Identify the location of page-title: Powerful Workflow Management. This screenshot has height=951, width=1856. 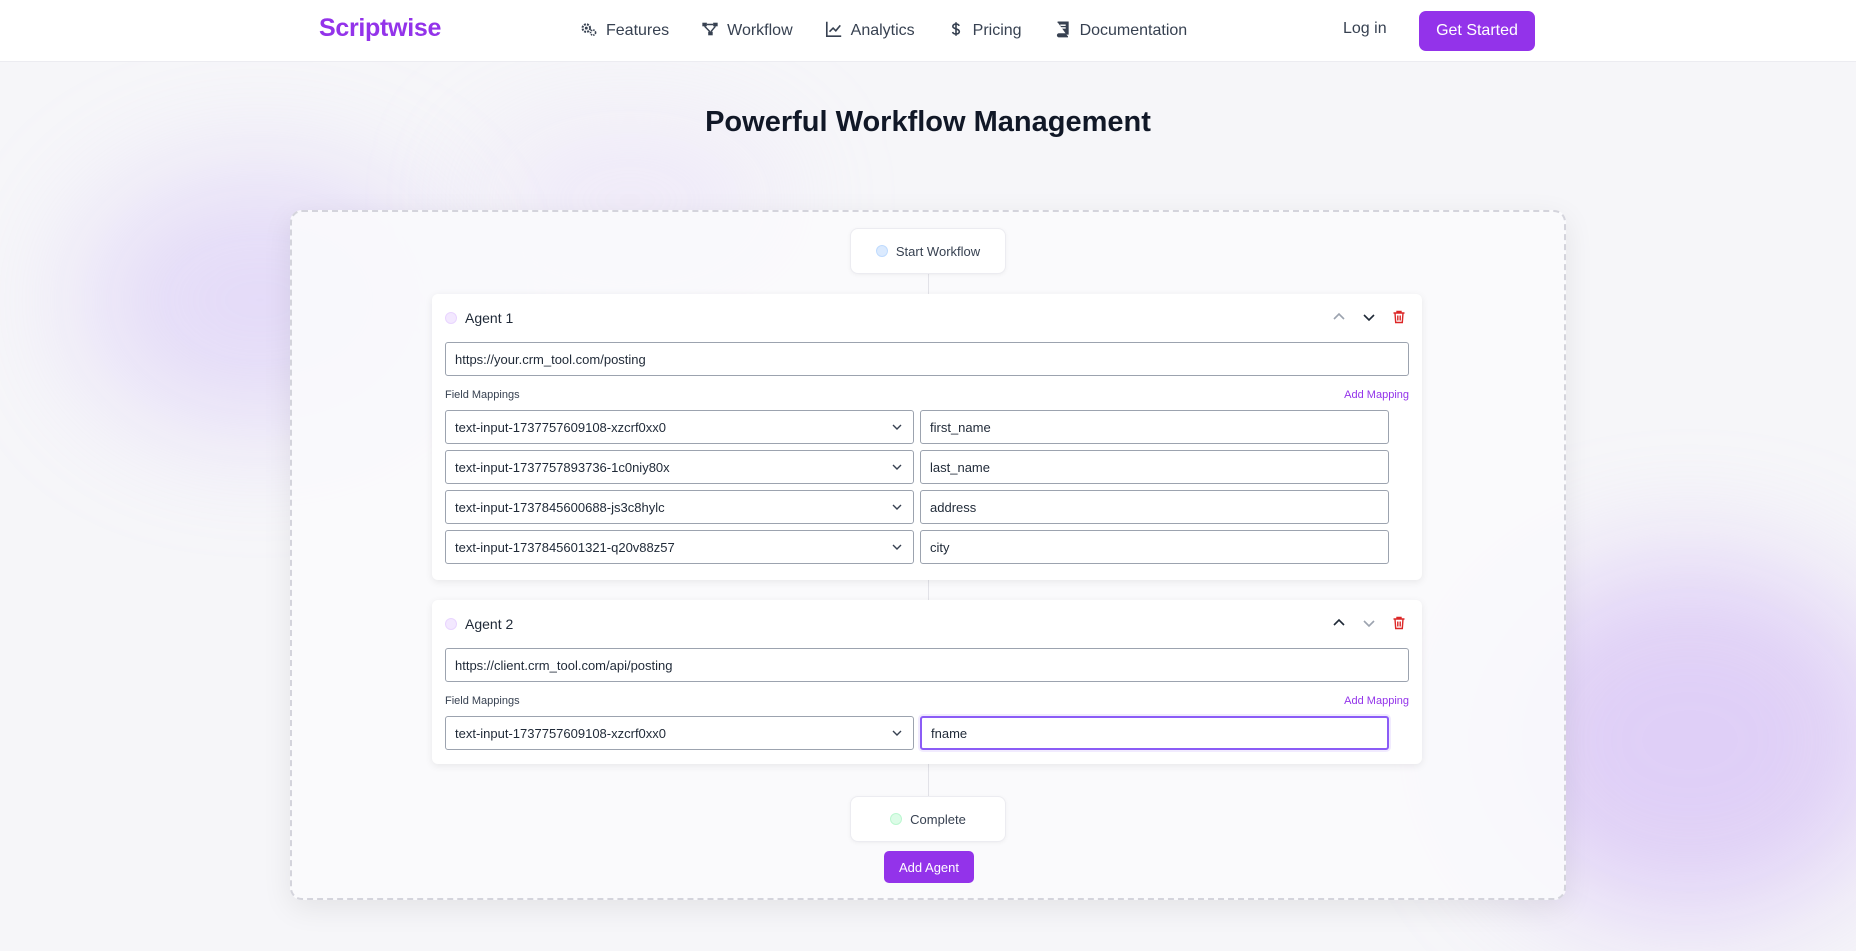
(928, 122).